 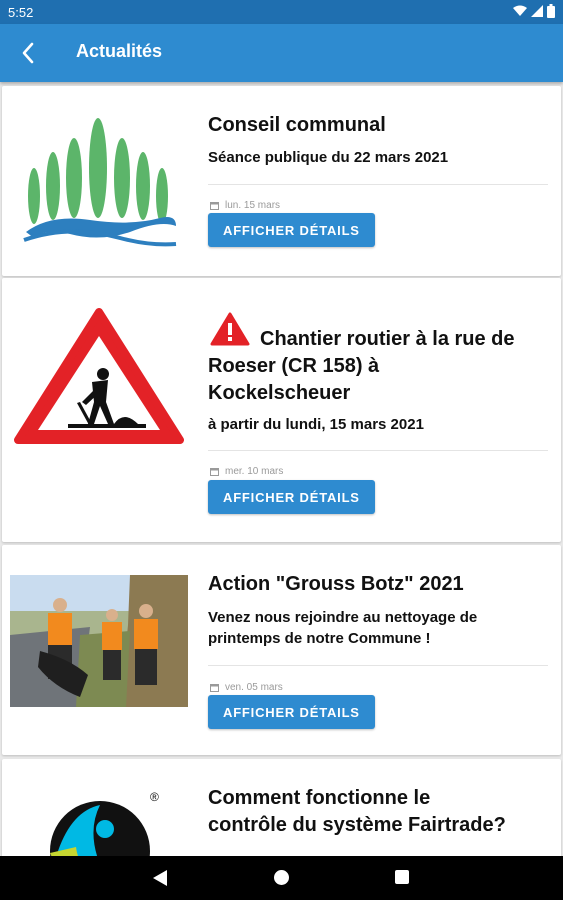 What do you see at coordinates (328, 157) in the screenshot?
I see `news-subtitle: Séance publique du 22 mars 2021` at bounding box center [328, 157].